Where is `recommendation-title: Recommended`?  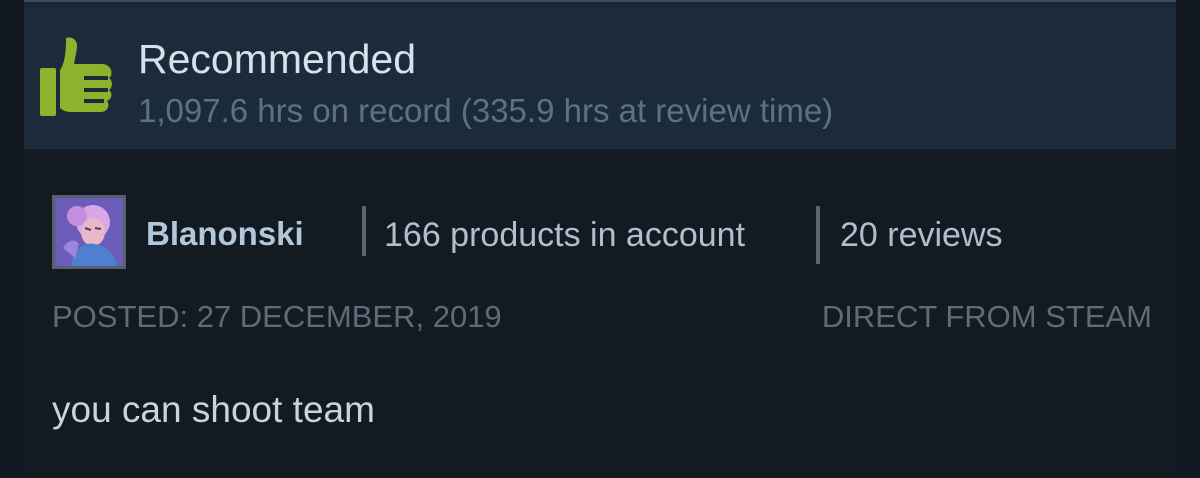
recommendation-title: Recommended is located at coordinates (277, 59).